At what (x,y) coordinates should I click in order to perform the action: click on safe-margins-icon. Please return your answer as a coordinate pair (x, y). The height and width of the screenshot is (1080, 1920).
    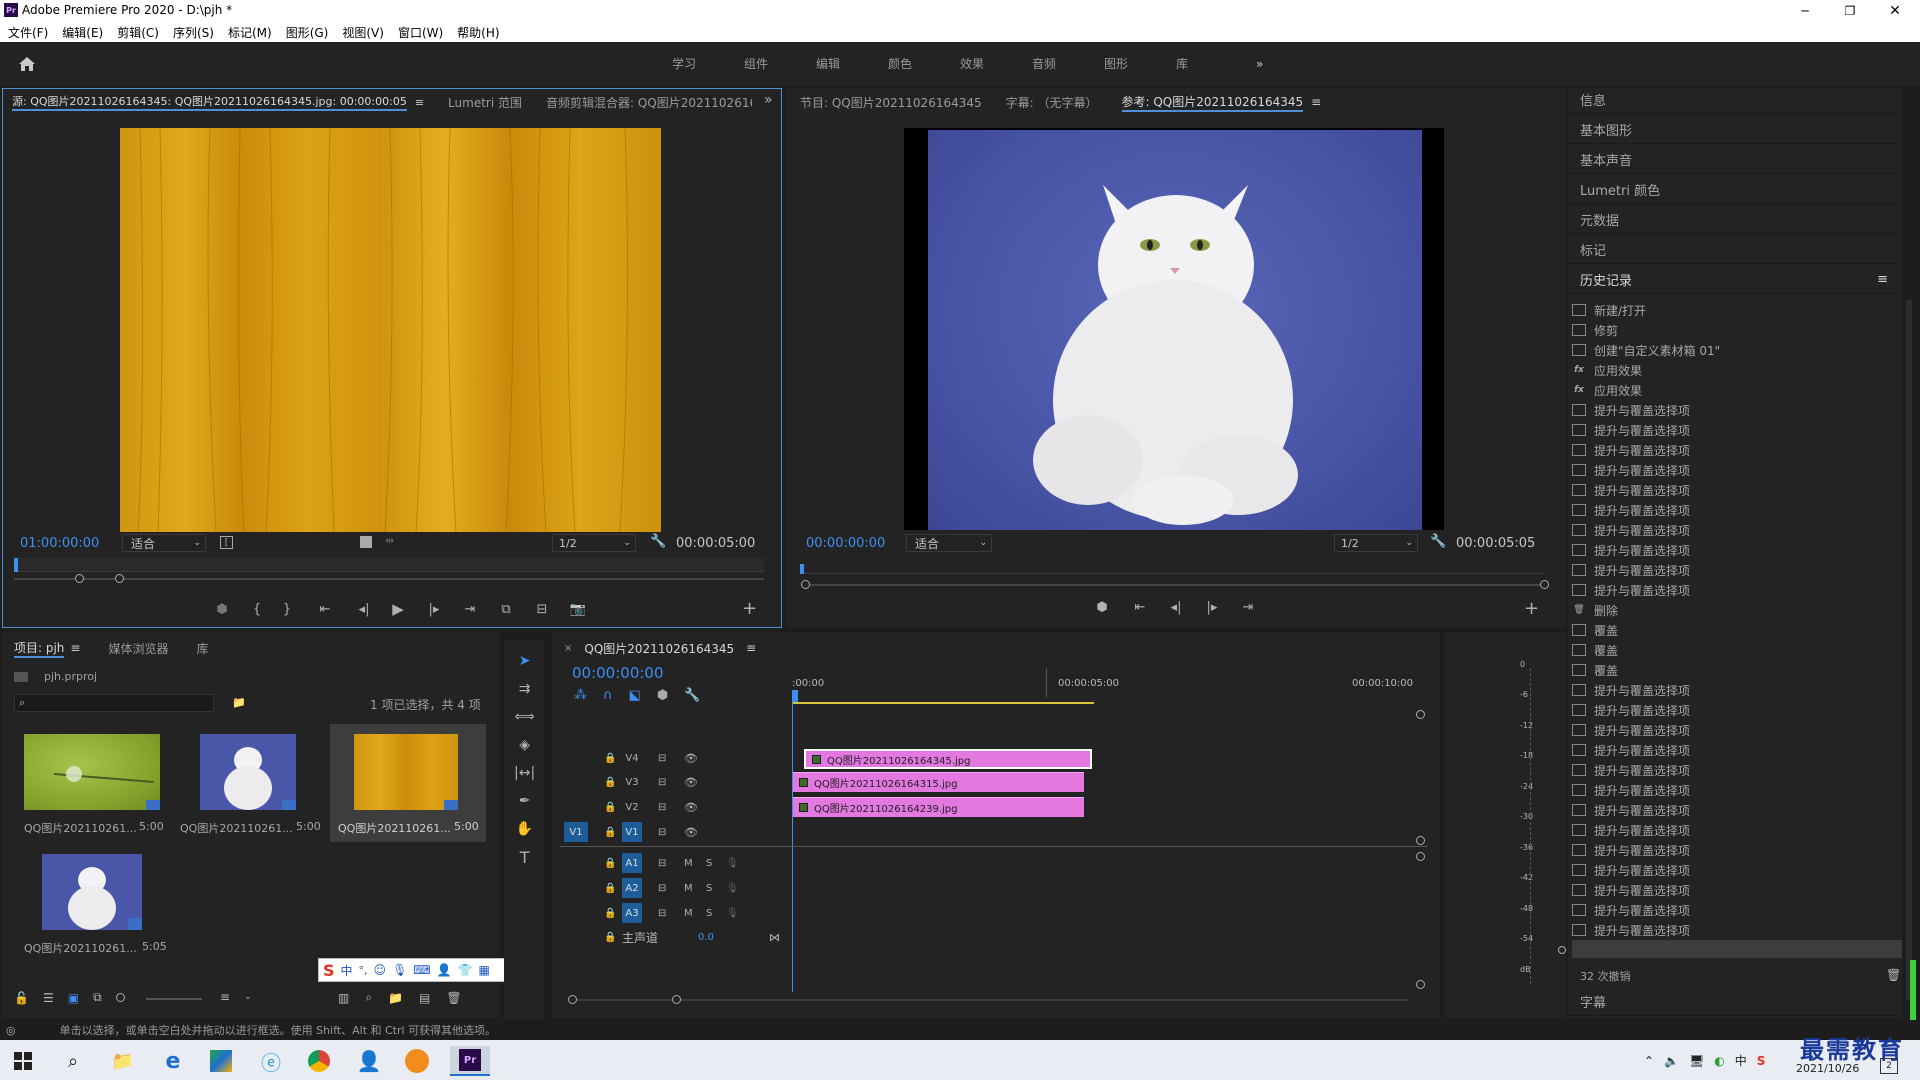
    Looking at the image, I should click on (366, 542).